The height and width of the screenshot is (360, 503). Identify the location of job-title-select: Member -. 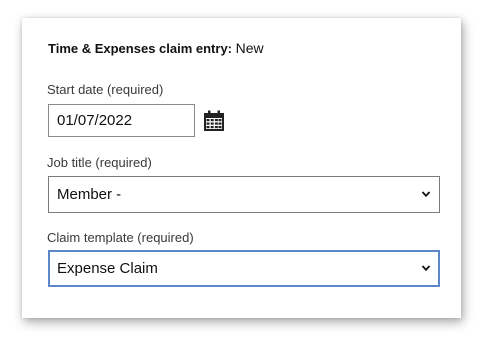
(244, 194).